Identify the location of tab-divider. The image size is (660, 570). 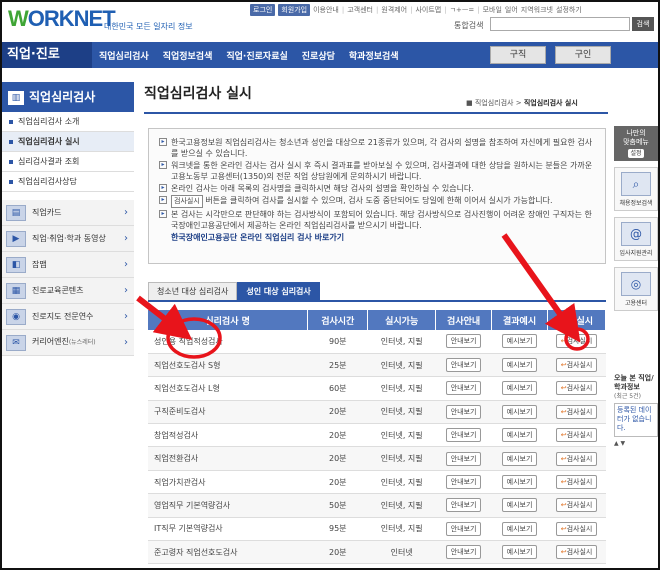
(377, 301).